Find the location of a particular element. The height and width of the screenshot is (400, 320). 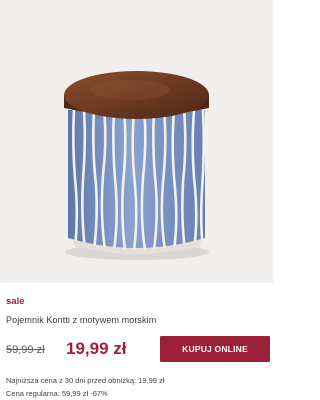

new-price: 19,99 zł is located at coordinates (96, 348).